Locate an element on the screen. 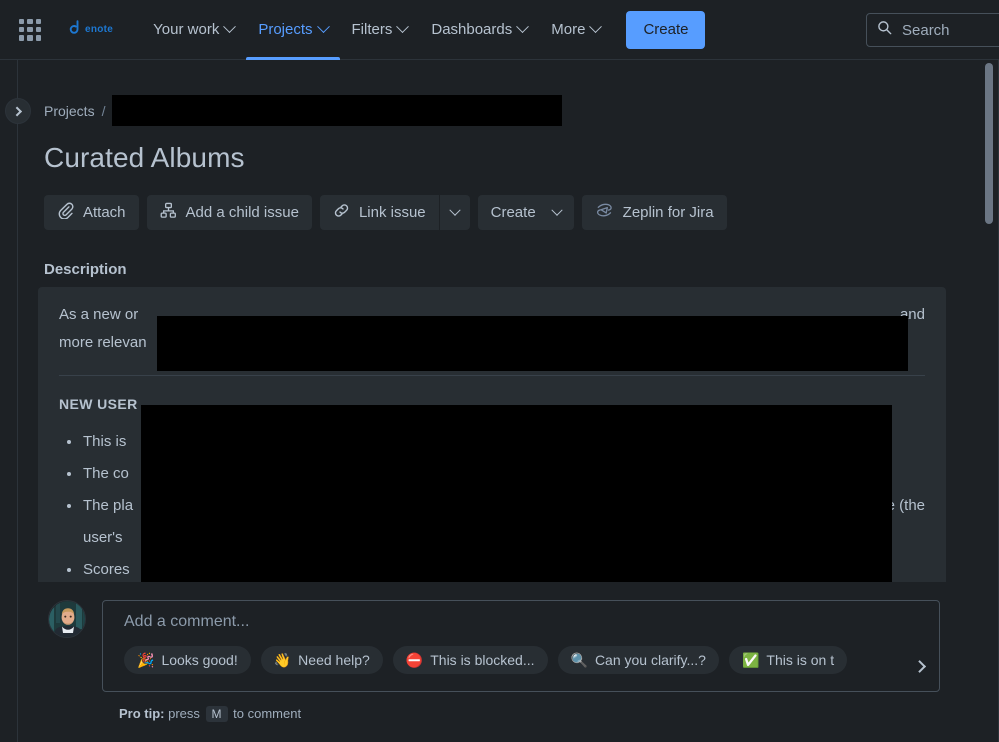 This screenshot has height=742, width=999. description-text-line2: more relevan is located at coordinates (103, 342).